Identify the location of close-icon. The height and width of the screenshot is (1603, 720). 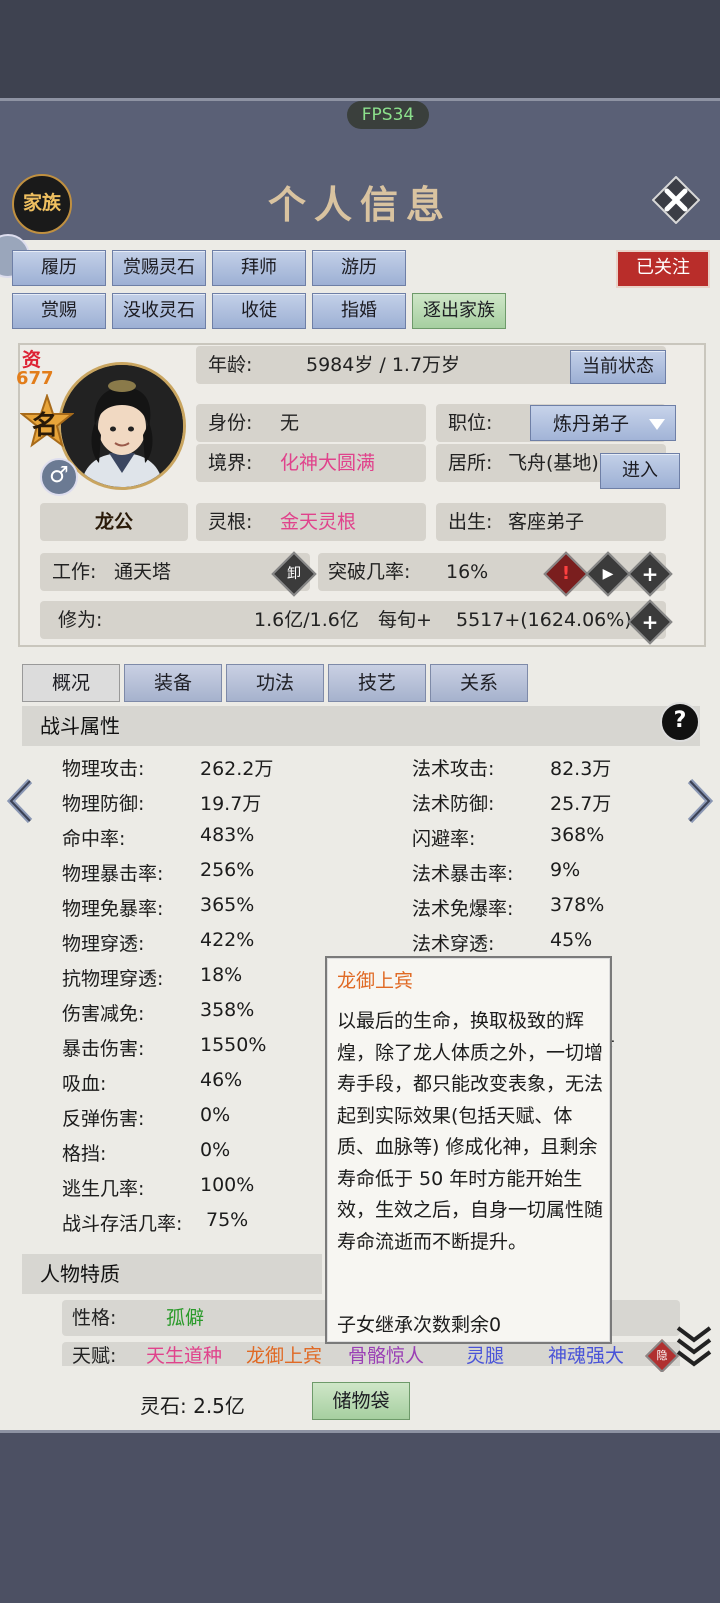
(676, 200).